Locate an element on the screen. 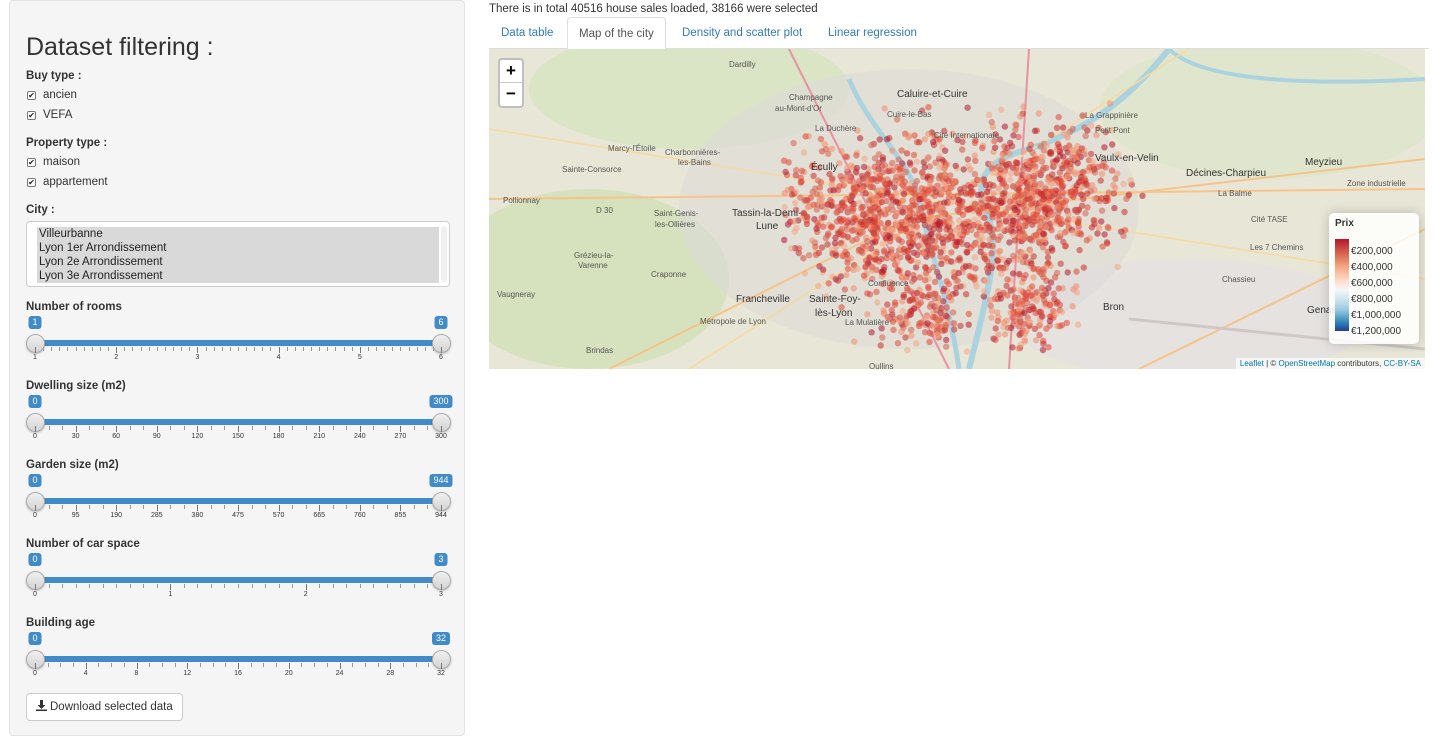 The width and height of the screenshot is (1437, 745). checkbox-box: ✔ is located at coordinates (31, 95).